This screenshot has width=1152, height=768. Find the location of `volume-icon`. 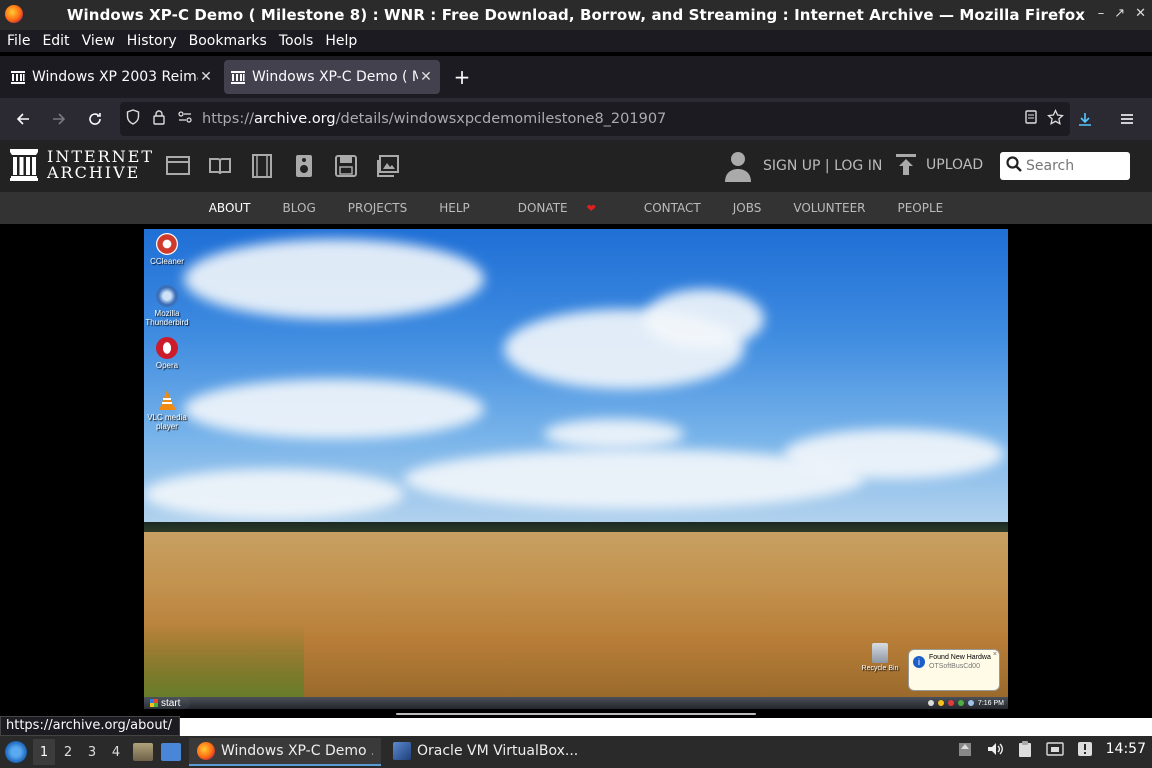

volume-icon is located at coordinates (995, 749).